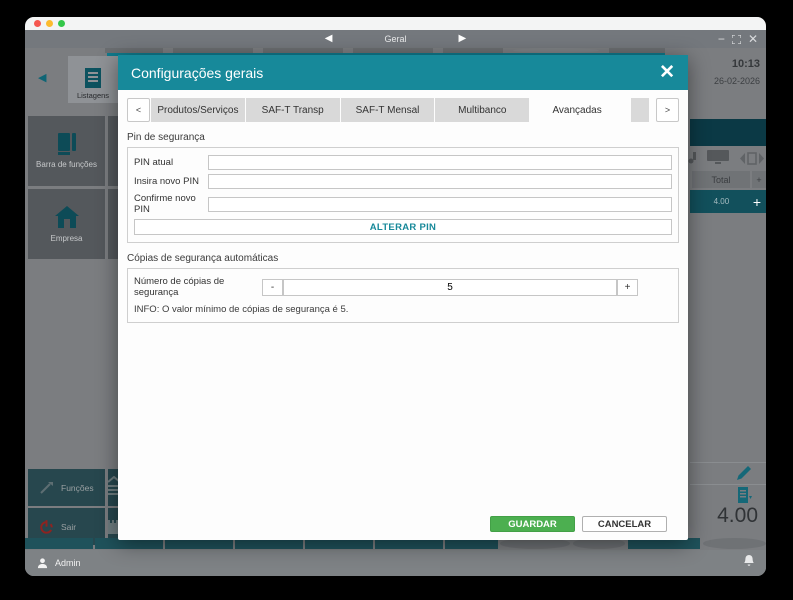  What do you see at coordinates (37, 23) in the screenshot?
I see `close-traffic-light` at bounding box center [37, 23].